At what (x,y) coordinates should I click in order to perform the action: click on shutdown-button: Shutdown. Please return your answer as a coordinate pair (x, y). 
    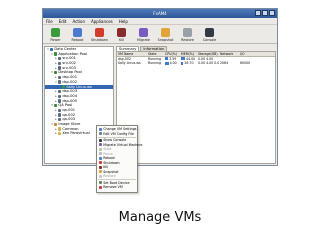
    Looking at the image, I should click on (99, 35).